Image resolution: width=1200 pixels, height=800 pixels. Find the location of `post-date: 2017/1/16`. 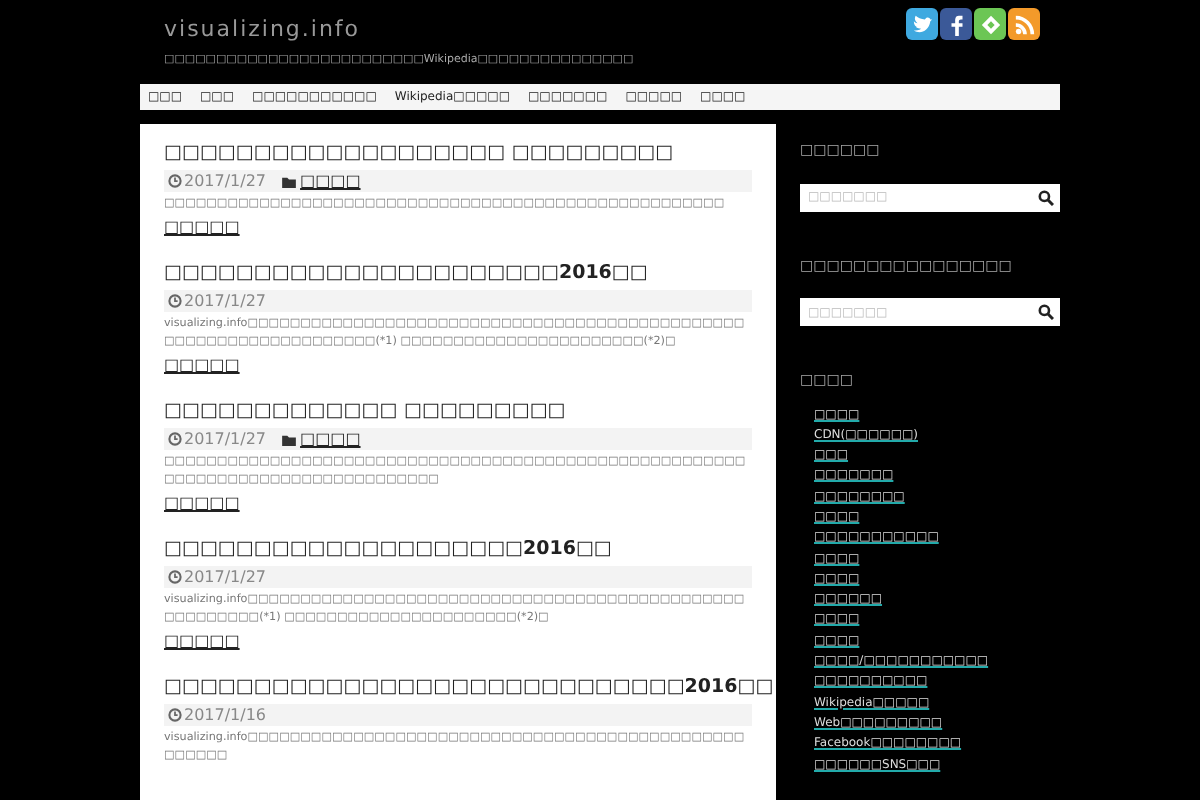

post-date: 2017/1/16 is located at coordinates (217, 715).